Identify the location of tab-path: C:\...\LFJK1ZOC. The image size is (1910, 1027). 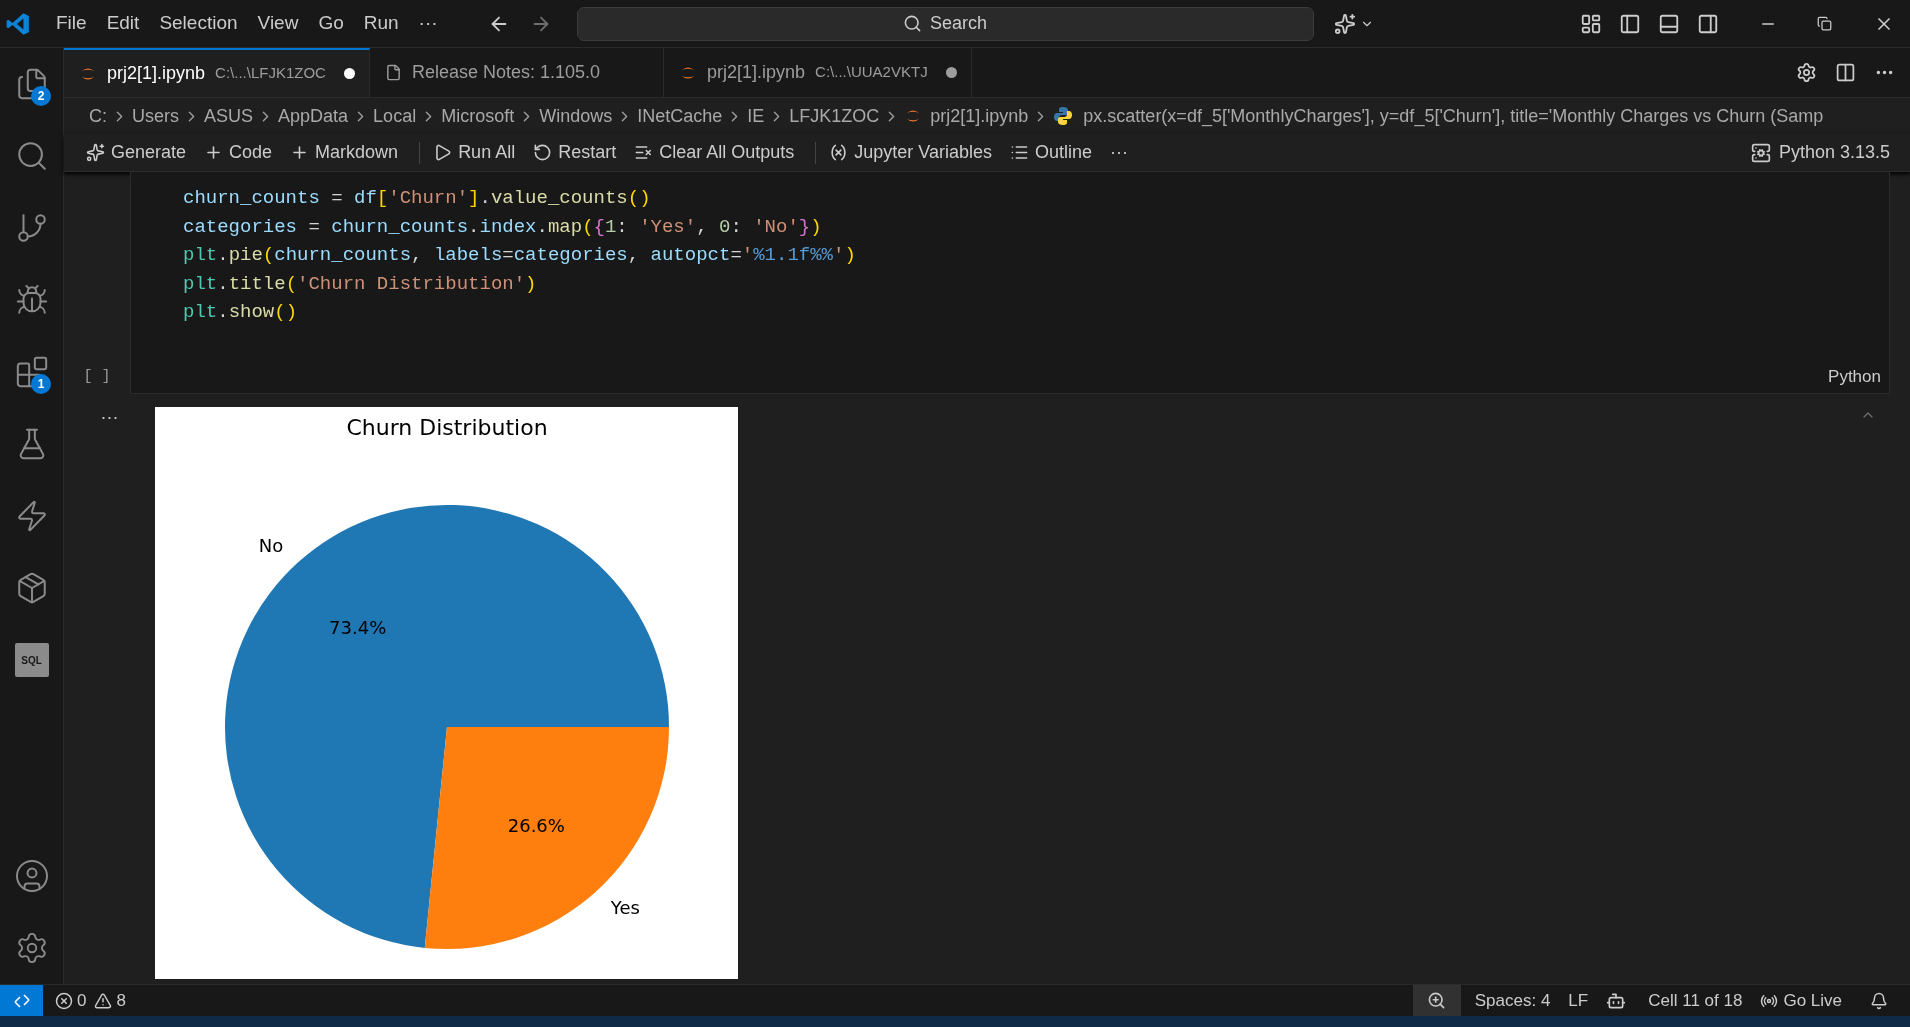
(270, 73).